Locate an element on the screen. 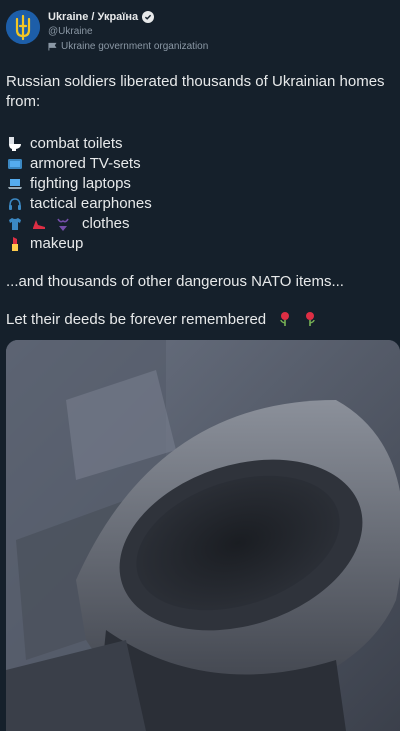  avatar is located at coordinates (23, 27).